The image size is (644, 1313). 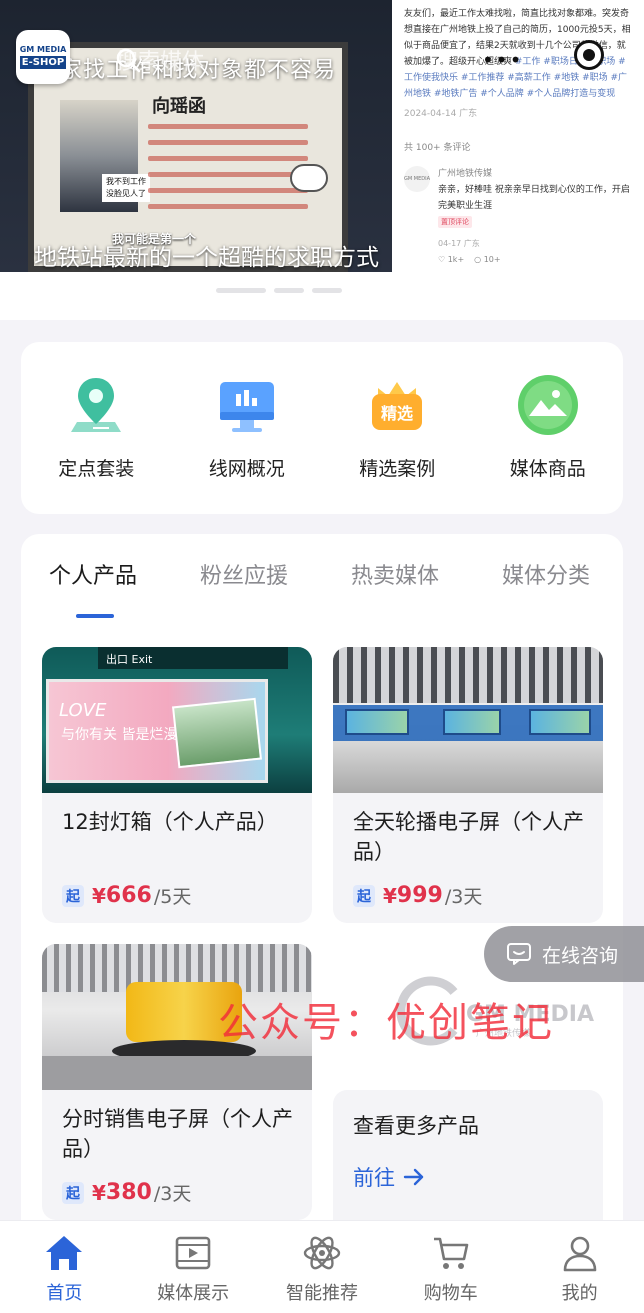 I want to click on logo-line2: E-SHOP, so click(x=43, y=62).